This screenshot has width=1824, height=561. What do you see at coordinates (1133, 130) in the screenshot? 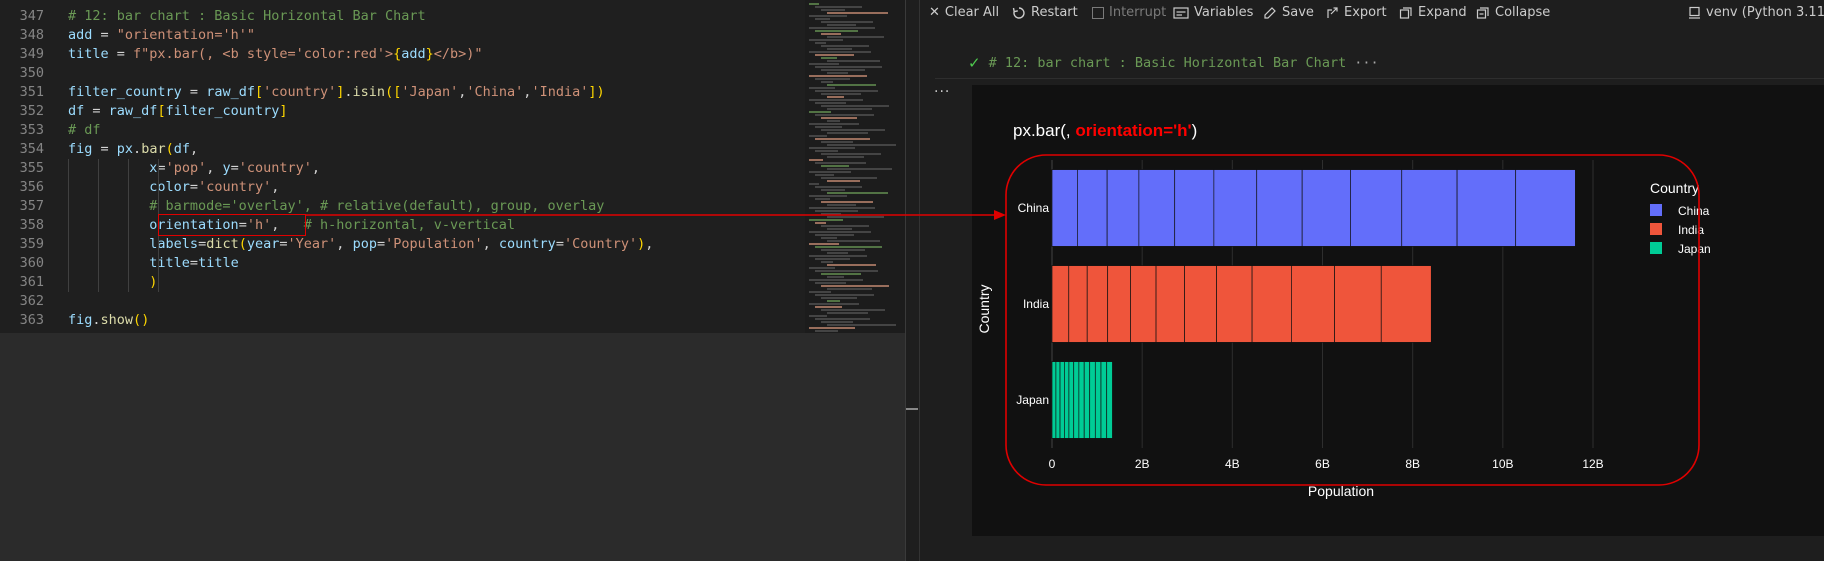
I see `chart-title-bold: orientation='h'` at bounding box center [1133, 130].